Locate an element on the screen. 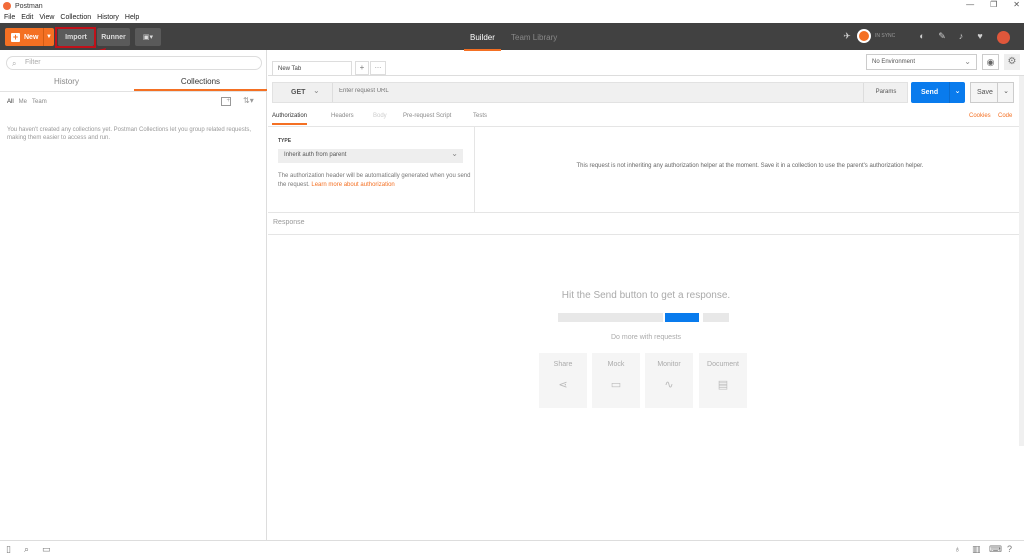  environment-quick-look-button: ◉ is located at coordinates (990, 62).